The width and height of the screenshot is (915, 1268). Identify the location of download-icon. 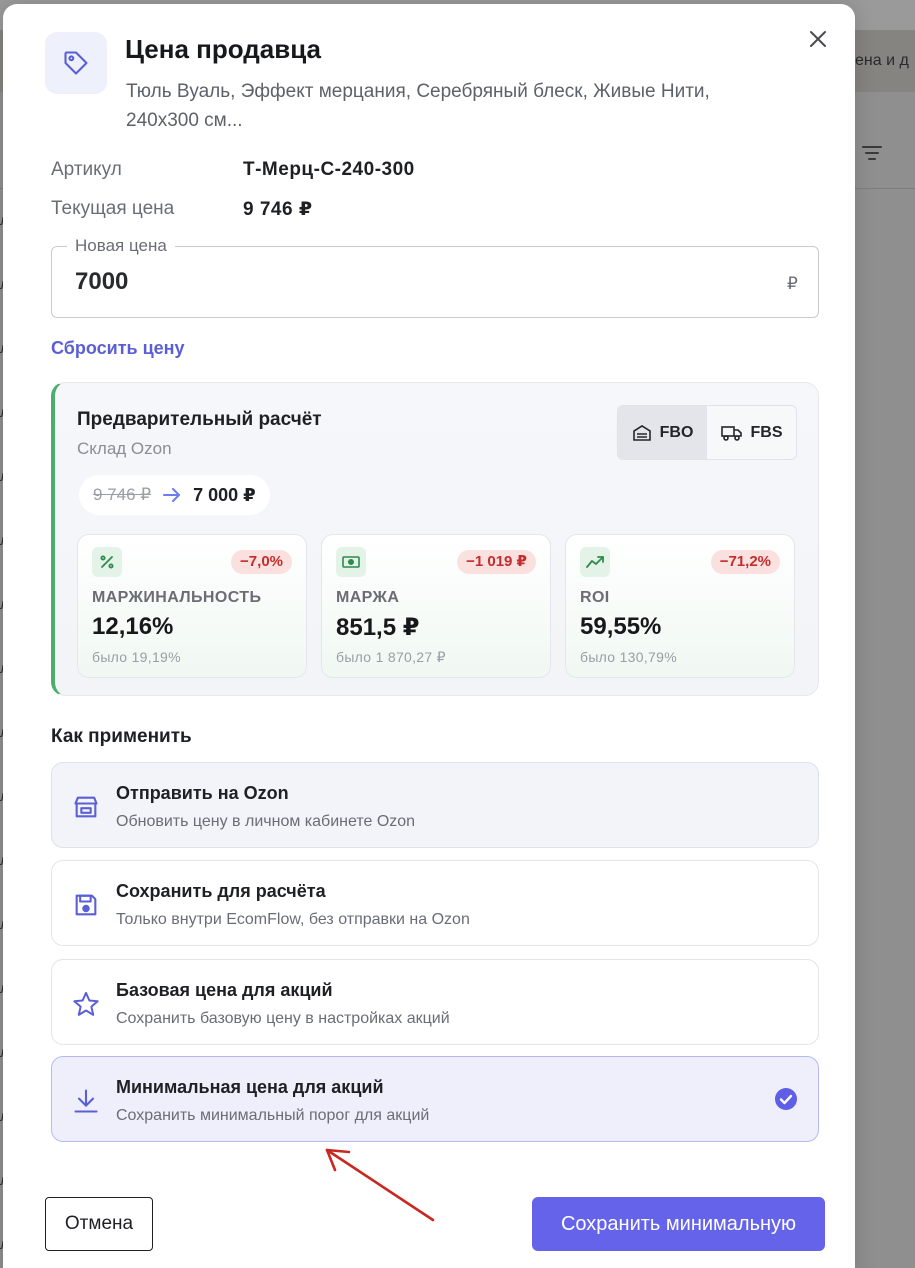
(86, 1101).